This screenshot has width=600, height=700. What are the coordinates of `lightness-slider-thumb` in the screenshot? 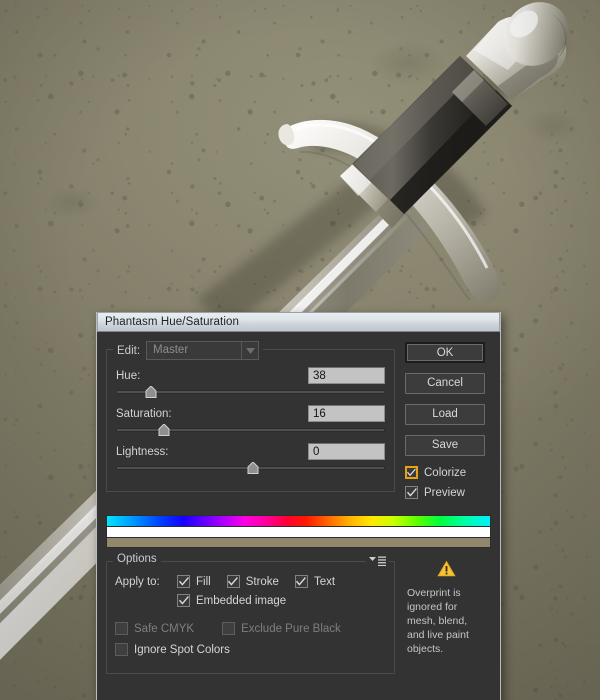 It's located at (253, 468).